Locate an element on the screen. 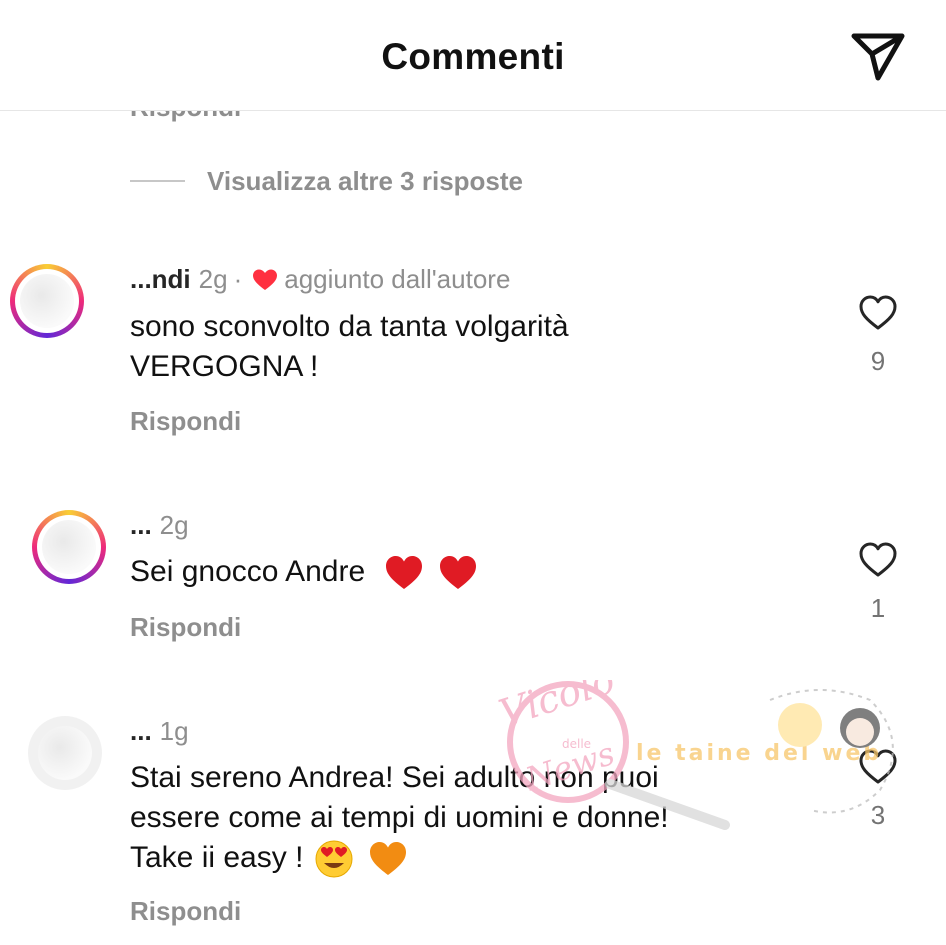 This screenshot has width=946, height=945. comment-time: 1g is located at coordinates (174, 731).